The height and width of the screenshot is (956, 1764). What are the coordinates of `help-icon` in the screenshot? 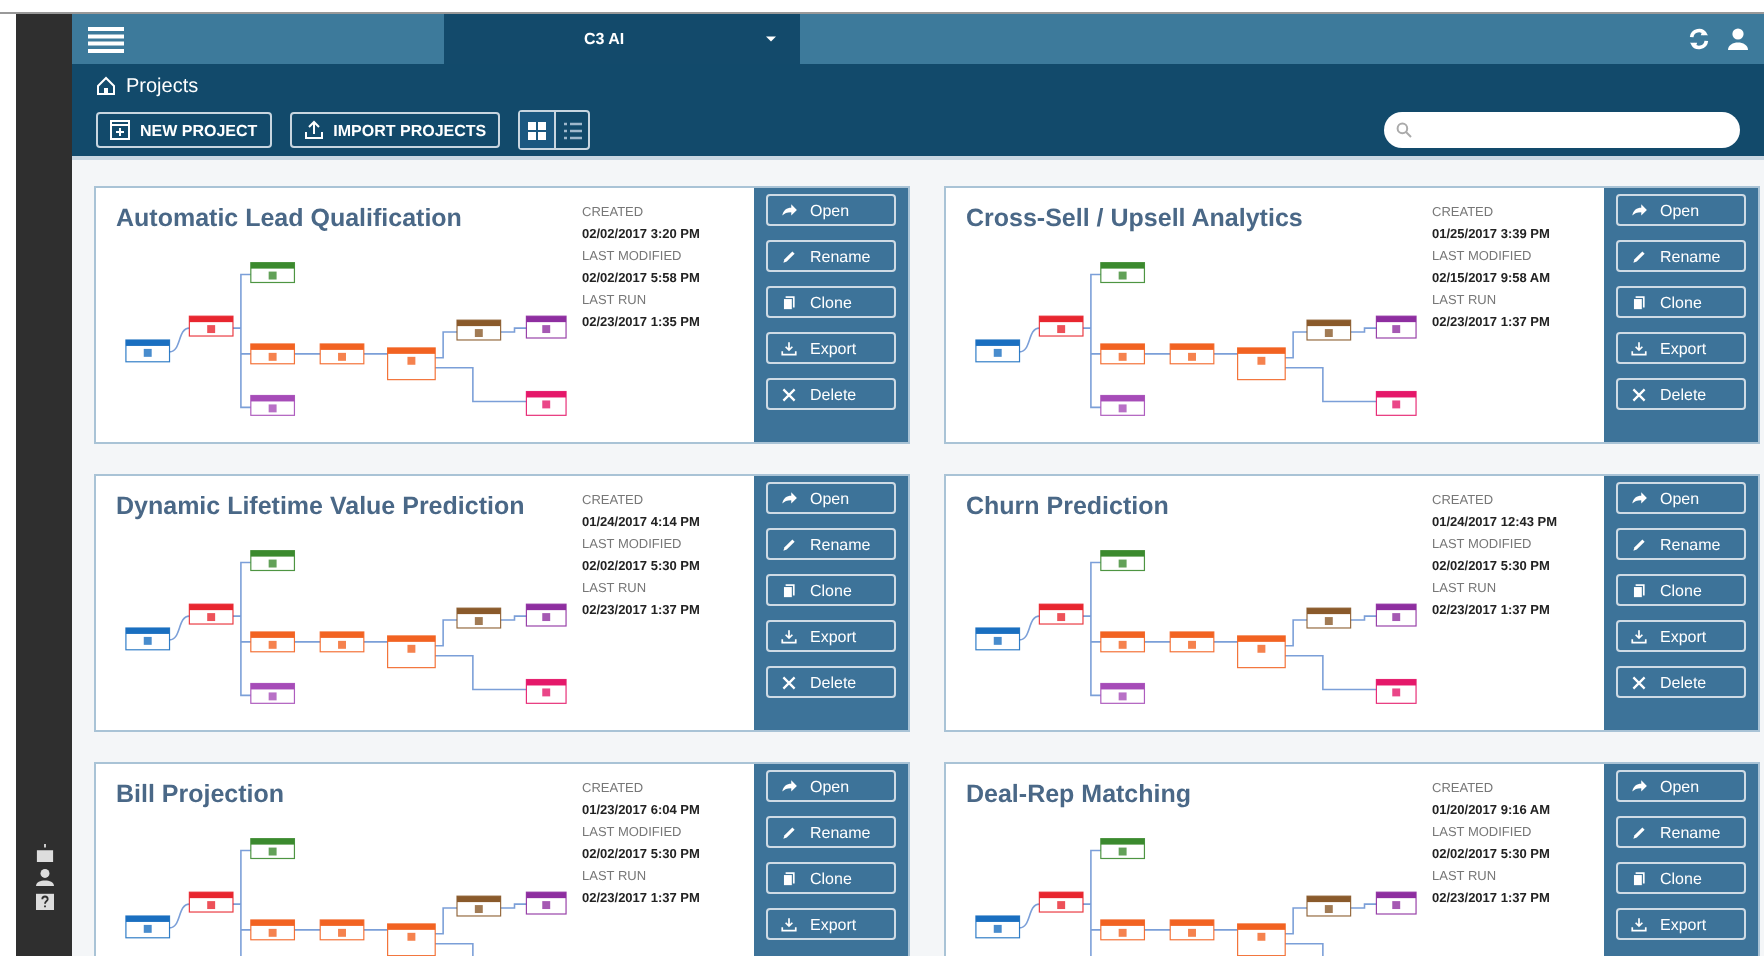 It's located at (44, 901).